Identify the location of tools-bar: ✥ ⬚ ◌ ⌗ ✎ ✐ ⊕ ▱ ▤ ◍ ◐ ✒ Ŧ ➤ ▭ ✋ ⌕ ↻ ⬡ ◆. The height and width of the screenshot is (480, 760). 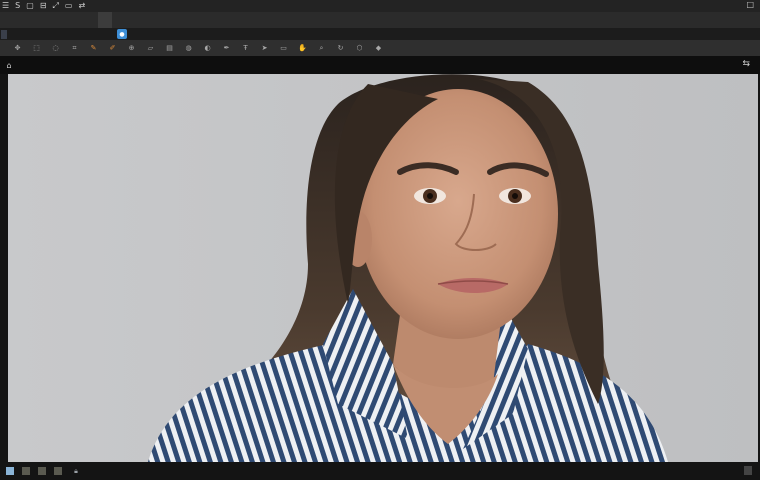
(380, 48).